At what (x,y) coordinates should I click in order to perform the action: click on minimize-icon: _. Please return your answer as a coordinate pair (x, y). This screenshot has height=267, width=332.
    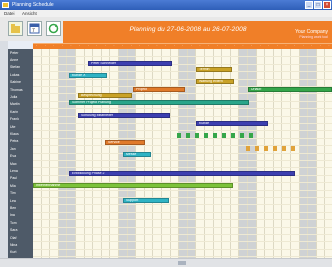
    Looking at the image, I should click on (309, 5).